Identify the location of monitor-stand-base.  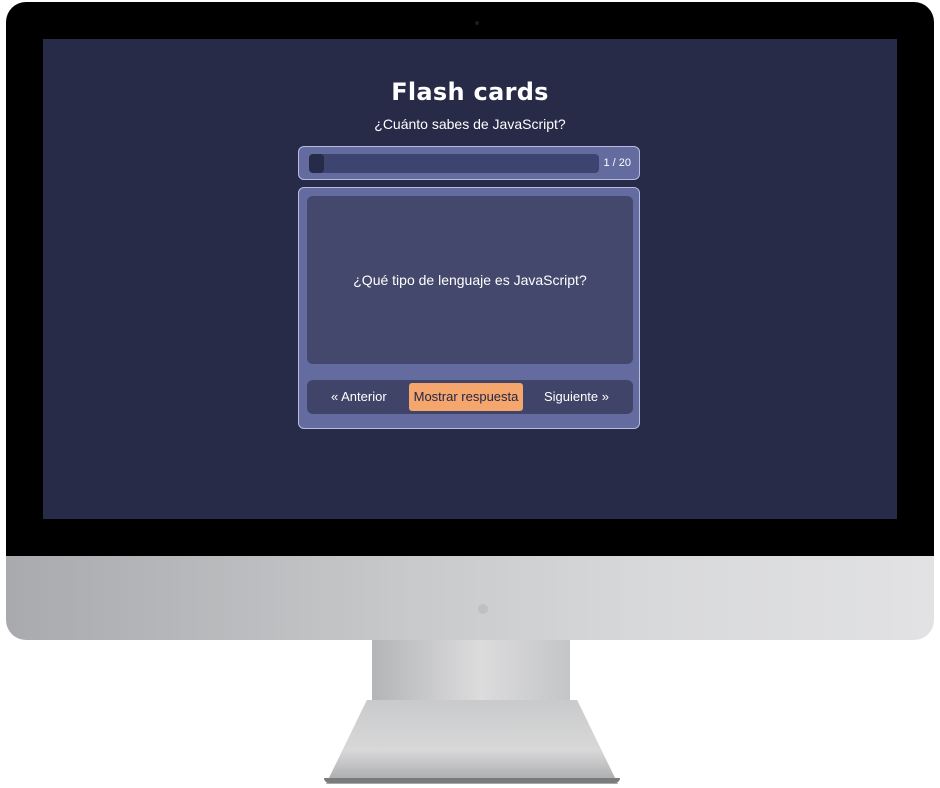
(472, 780).